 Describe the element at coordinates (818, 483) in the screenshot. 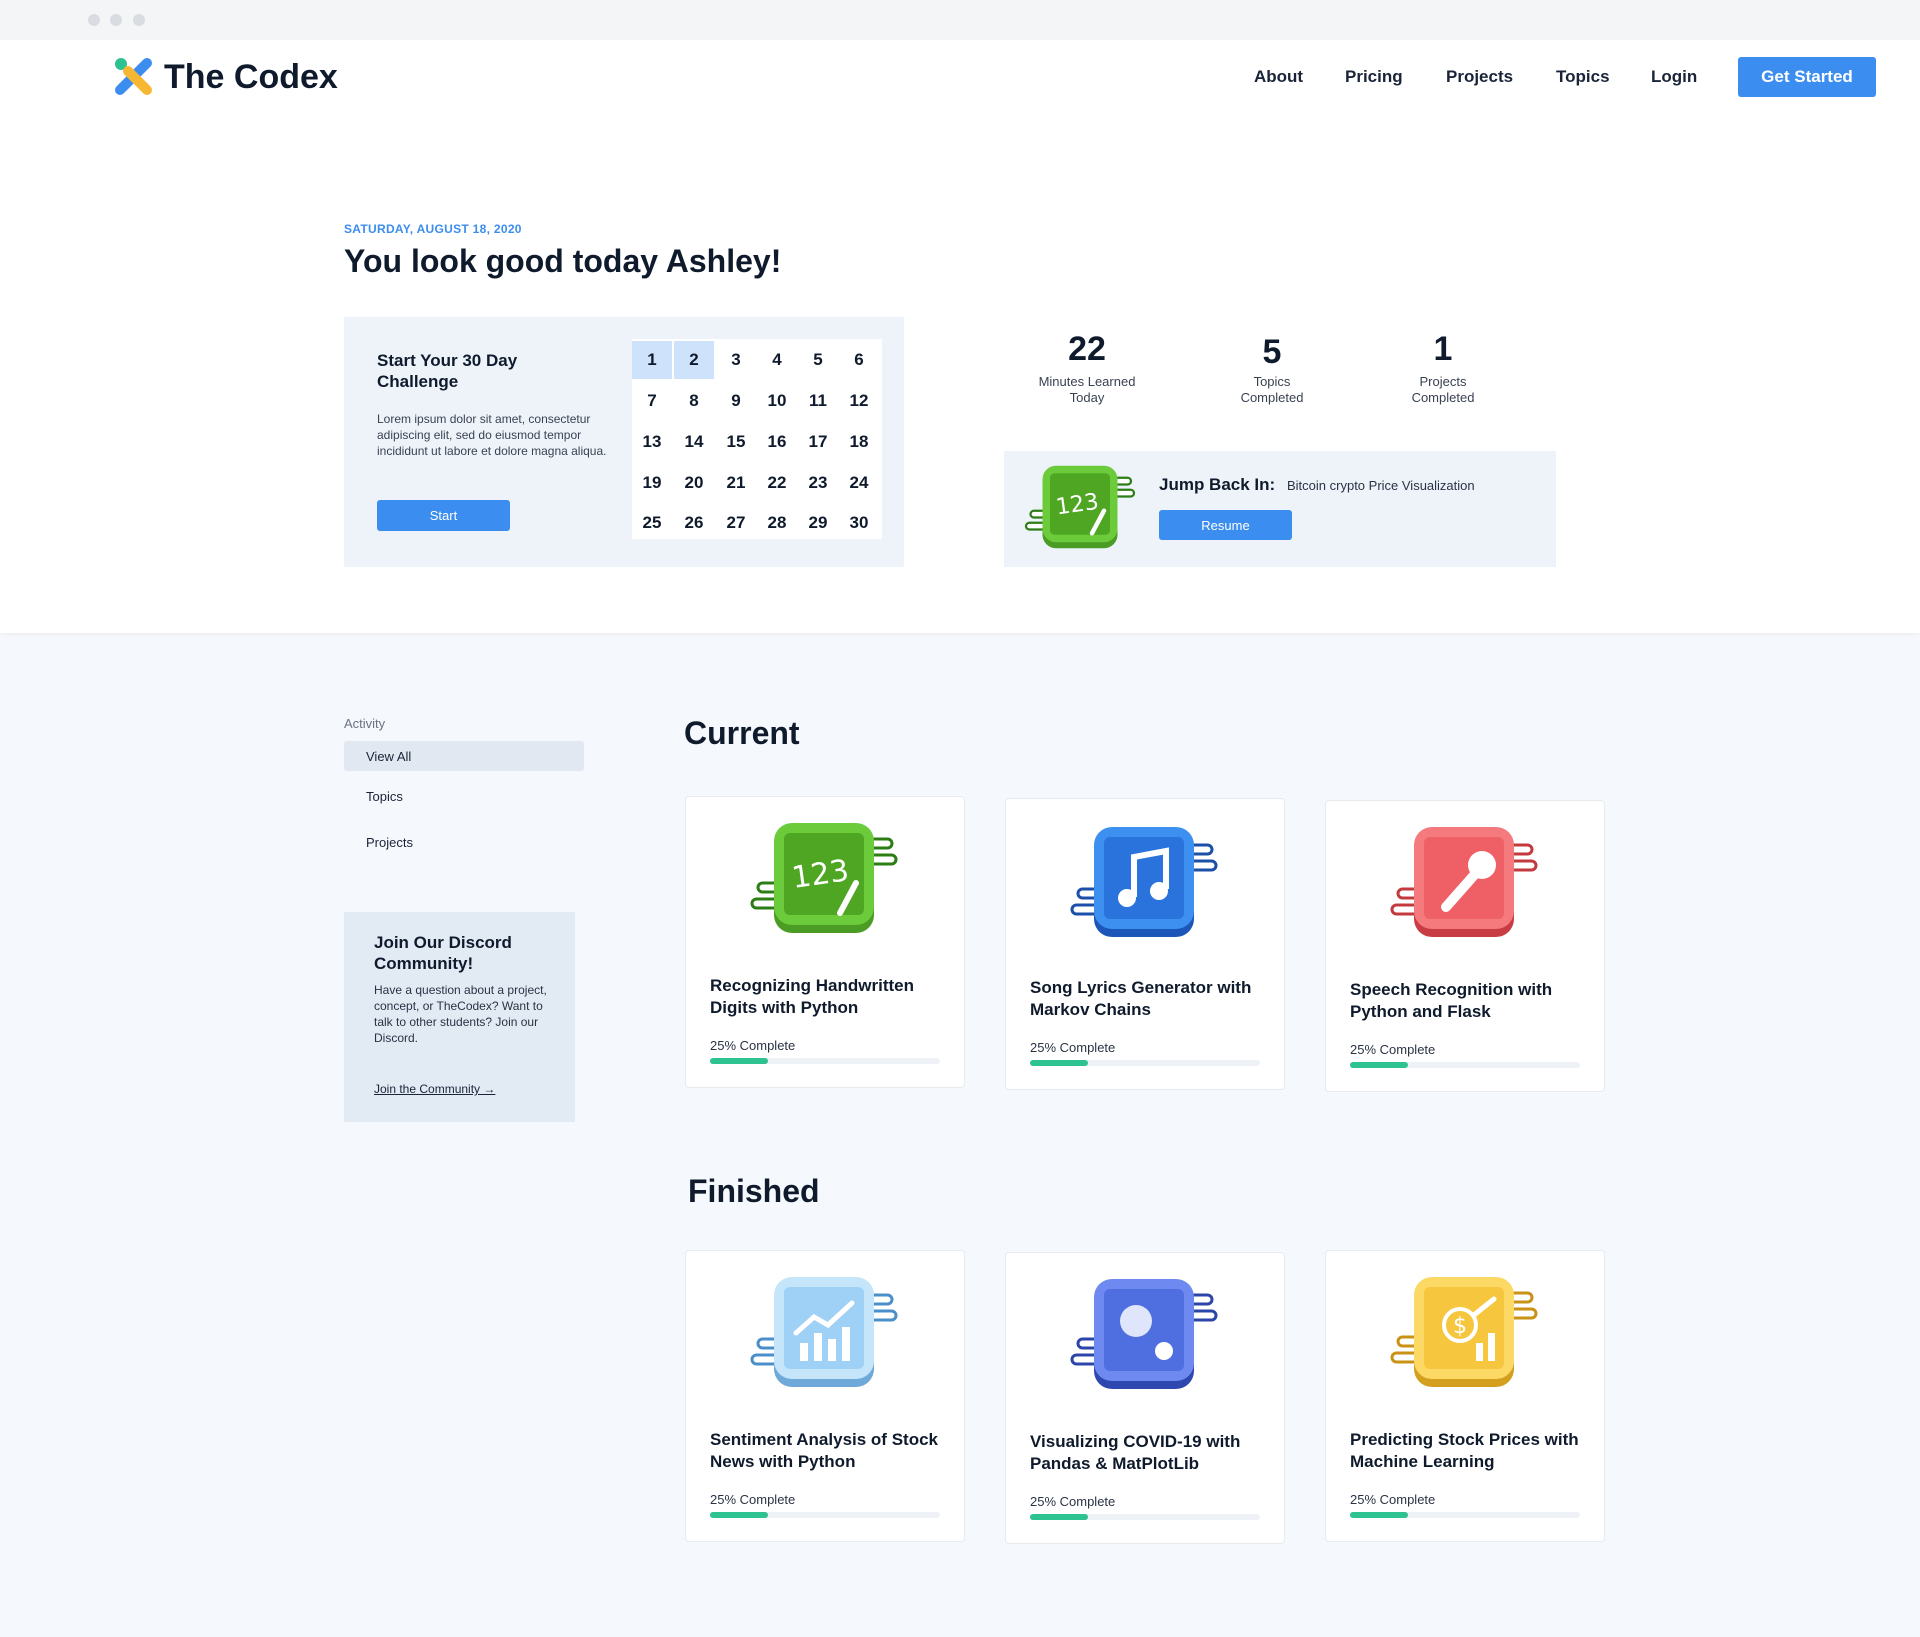

I see `calendar-day: 23` at that location.